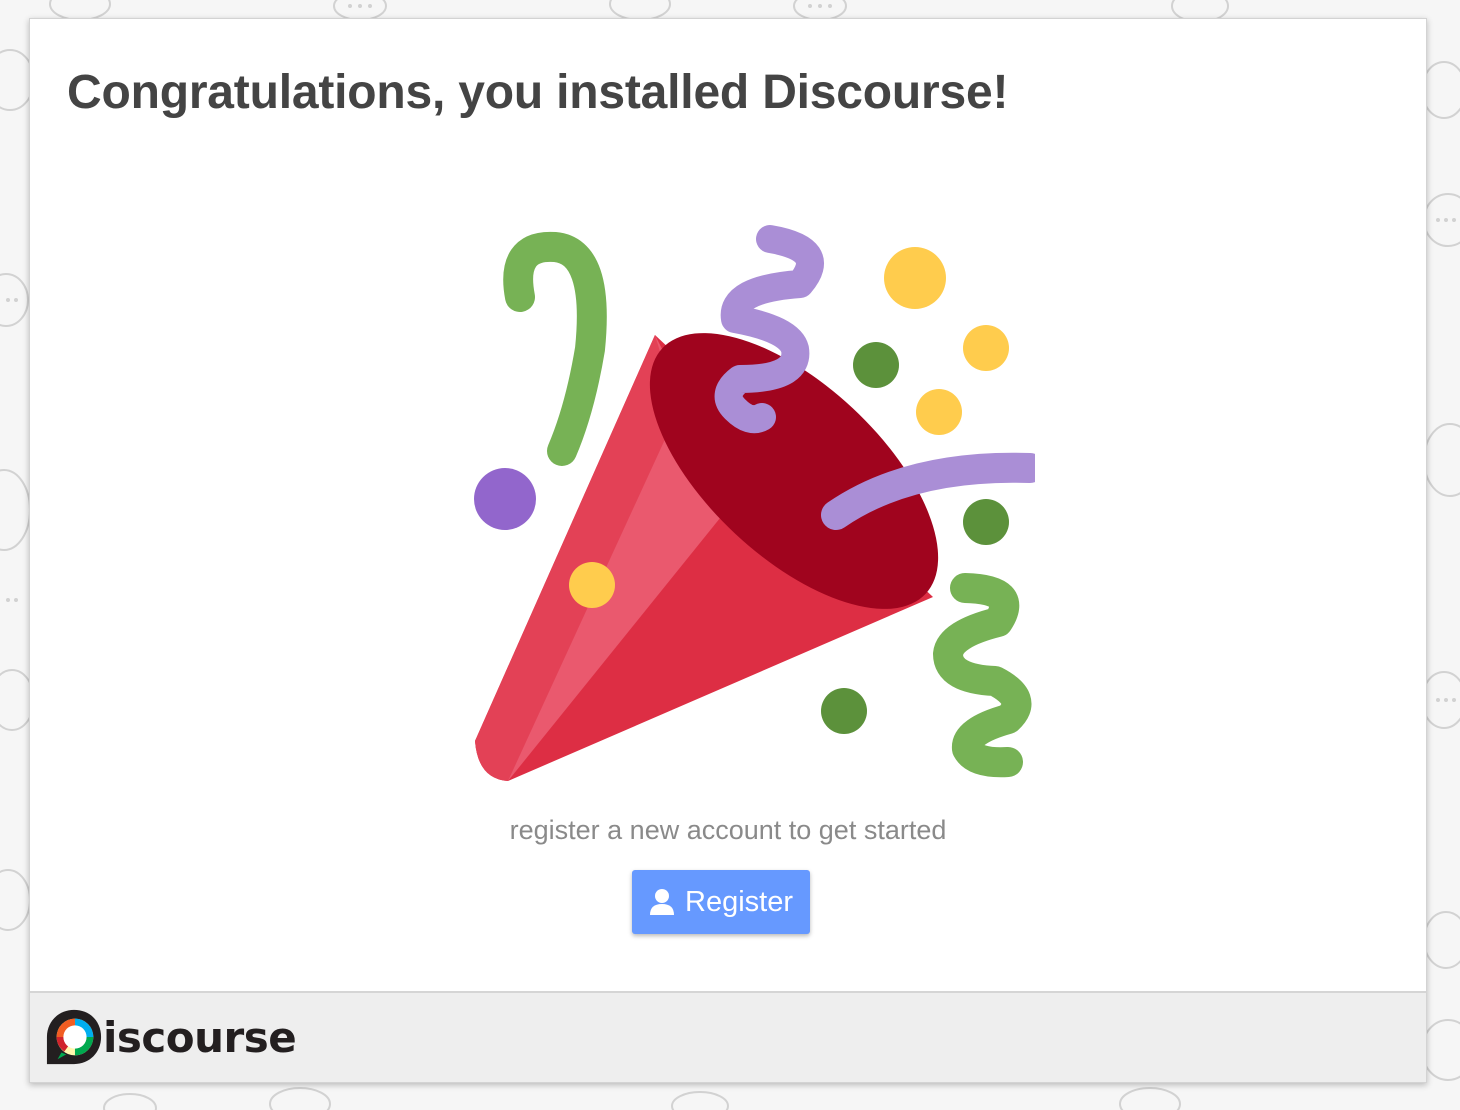  I want to click on discourse-logo: iscourse, so click(171, 1037).